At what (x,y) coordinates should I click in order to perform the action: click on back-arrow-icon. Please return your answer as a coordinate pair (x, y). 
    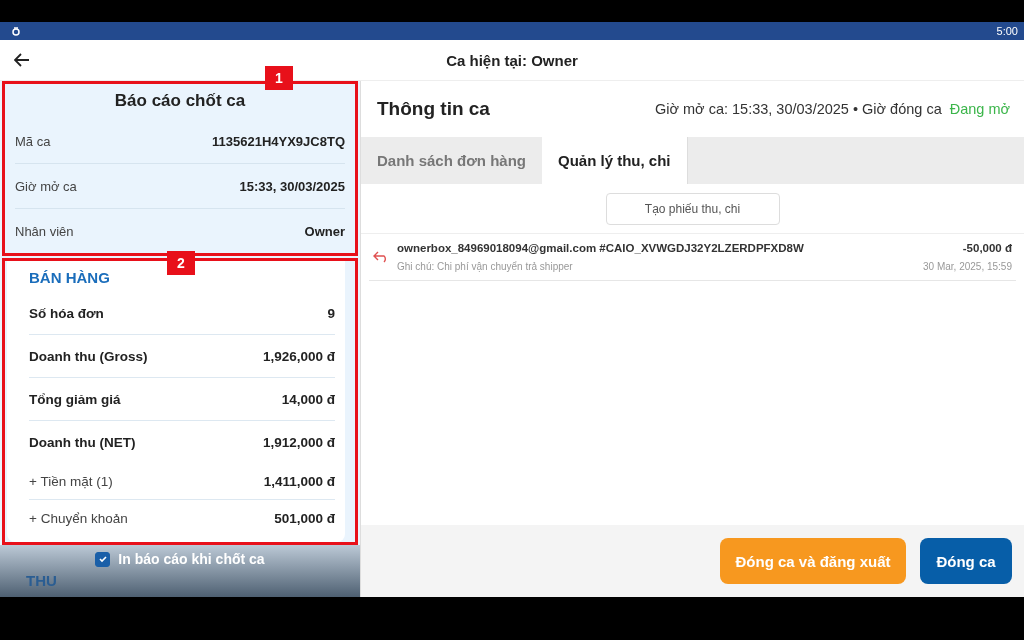
    Looking at the image, I should click on (22, 60).